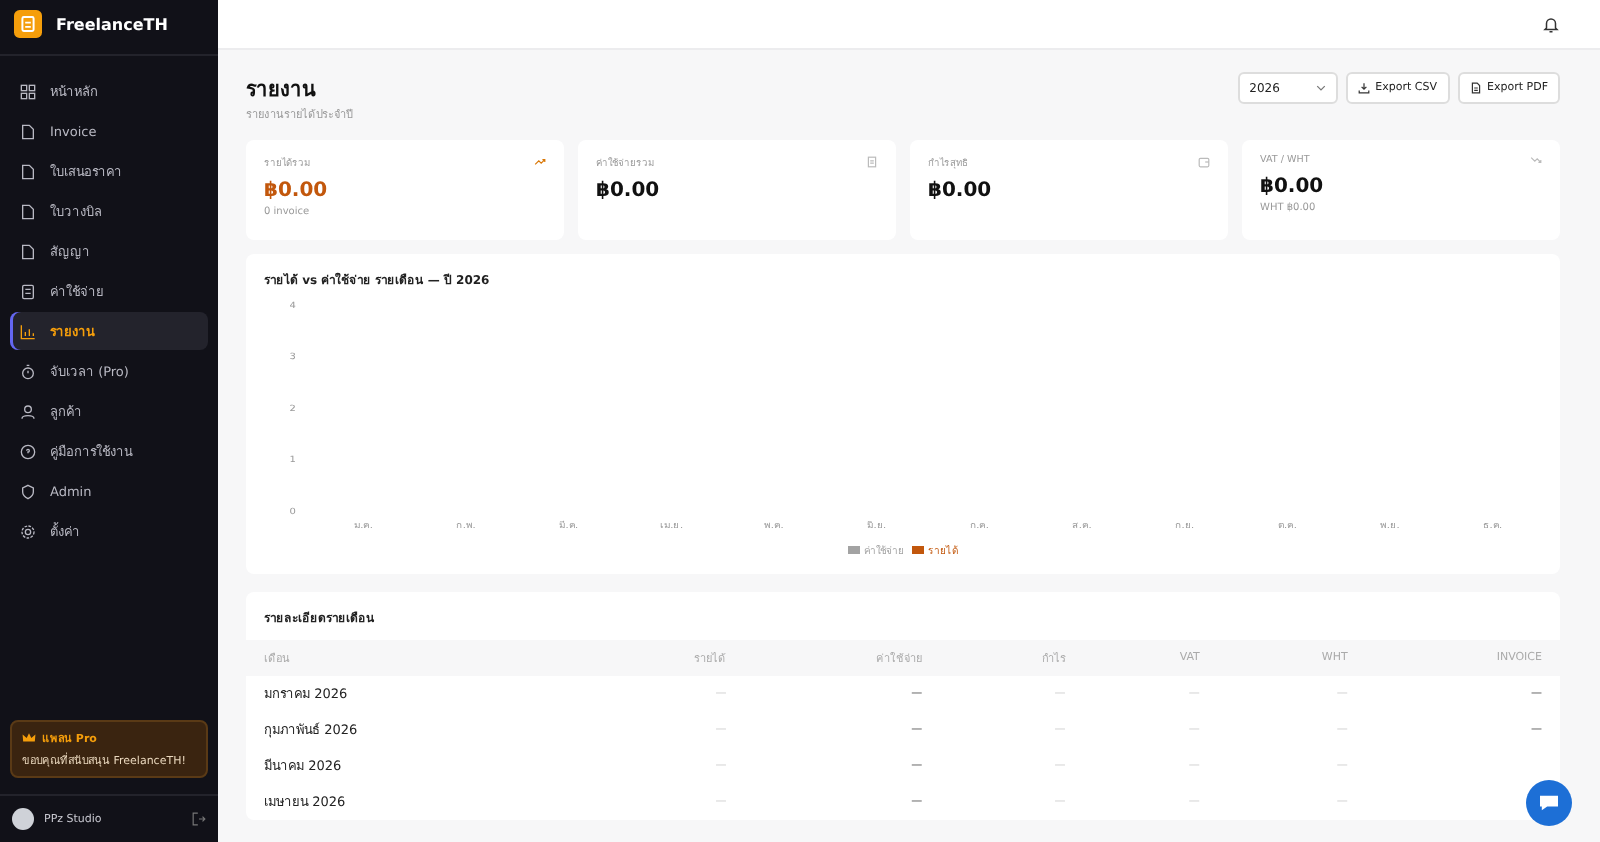 Image resolution: width=1600 pixels, height=842 pixels. Describe the element at coordinates (23, 819) in the screenshot. I see `avatar` at that location.